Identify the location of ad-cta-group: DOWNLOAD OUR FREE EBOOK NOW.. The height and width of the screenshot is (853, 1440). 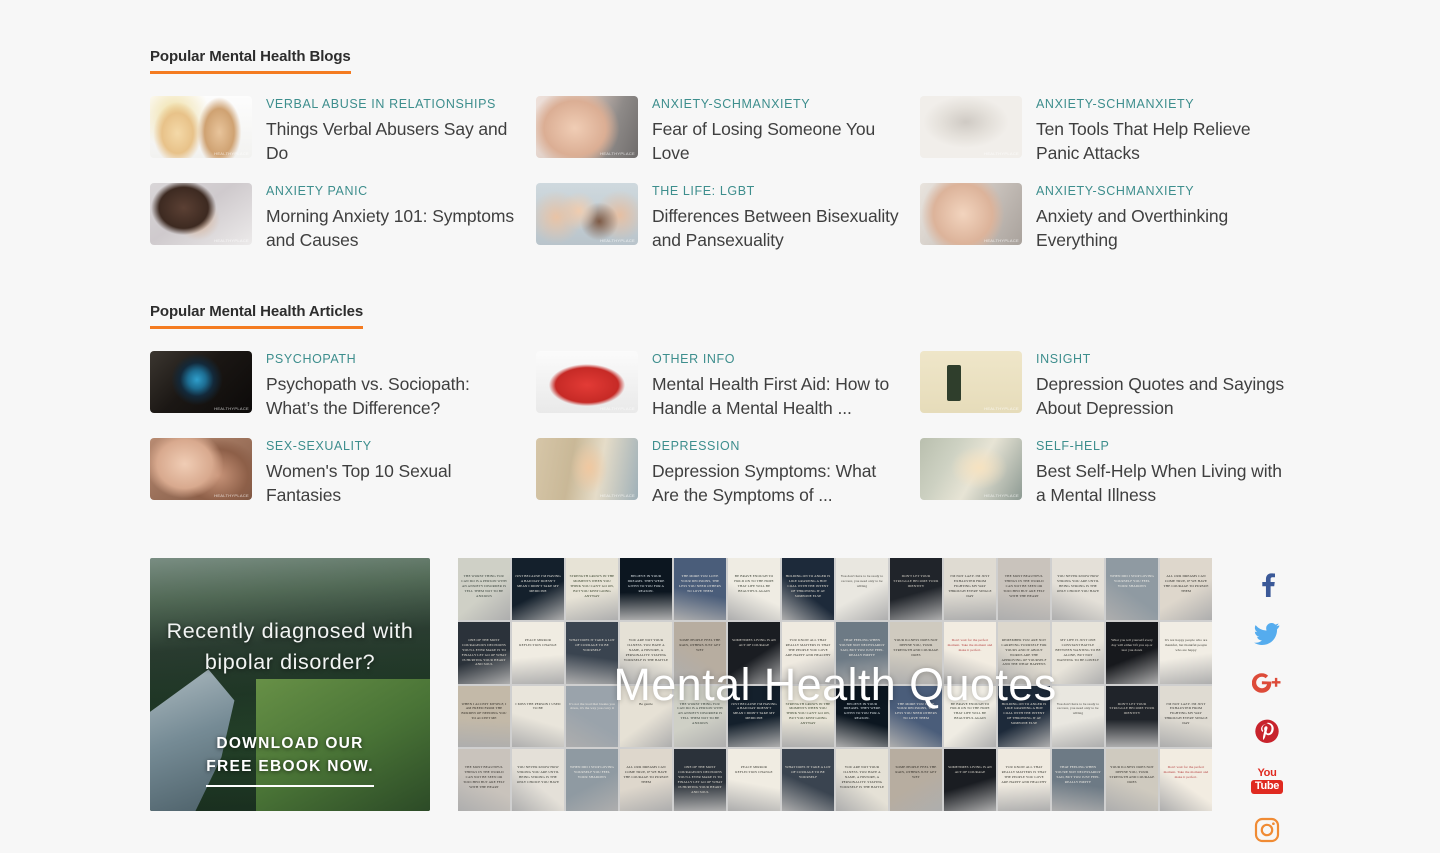
(290, 760).